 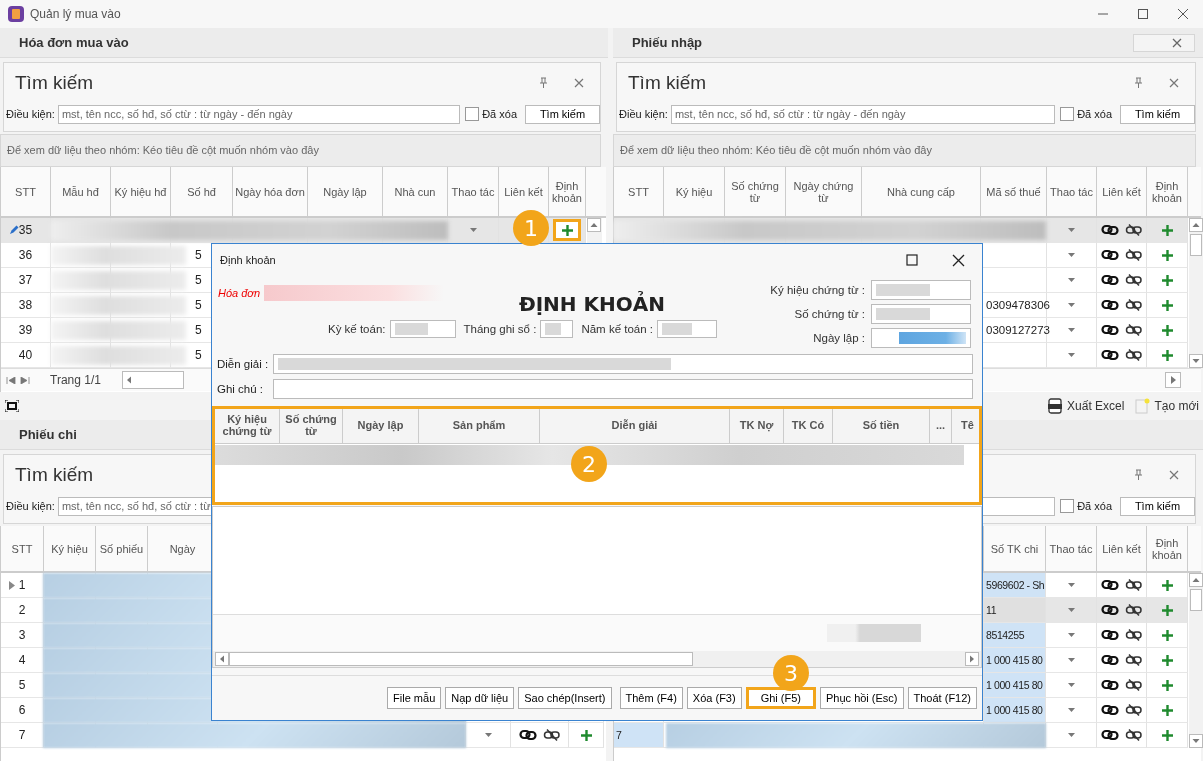 What do you see at coordinates (591, 305) in the screenshot?
I see `dialog-heading: ĐỊNH KHOẢN` at bounding box center [591, 305].